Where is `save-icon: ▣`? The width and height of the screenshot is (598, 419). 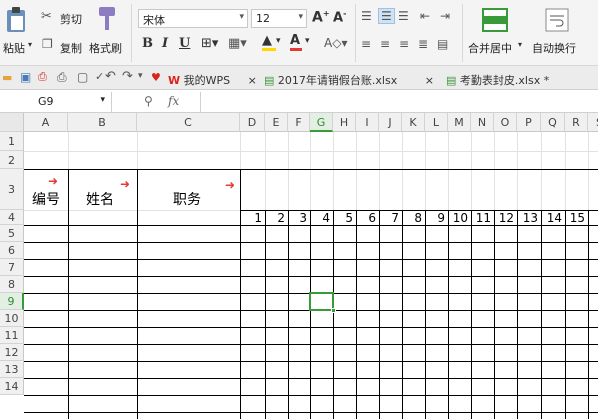
save-icon: ▣ is located at coordinates (25, 77).